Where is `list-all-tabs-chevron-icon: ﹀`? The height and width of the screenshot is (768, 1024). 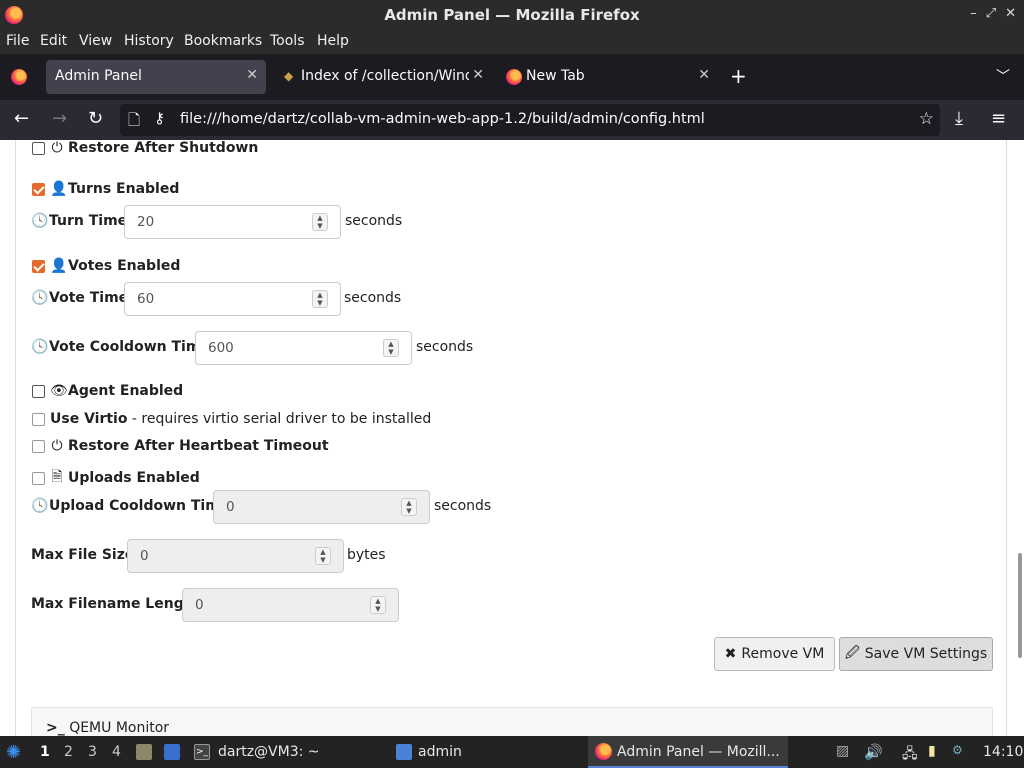
list-all-tabs-chevron-icon: ﹀ is located at coordinates (1003, 76).